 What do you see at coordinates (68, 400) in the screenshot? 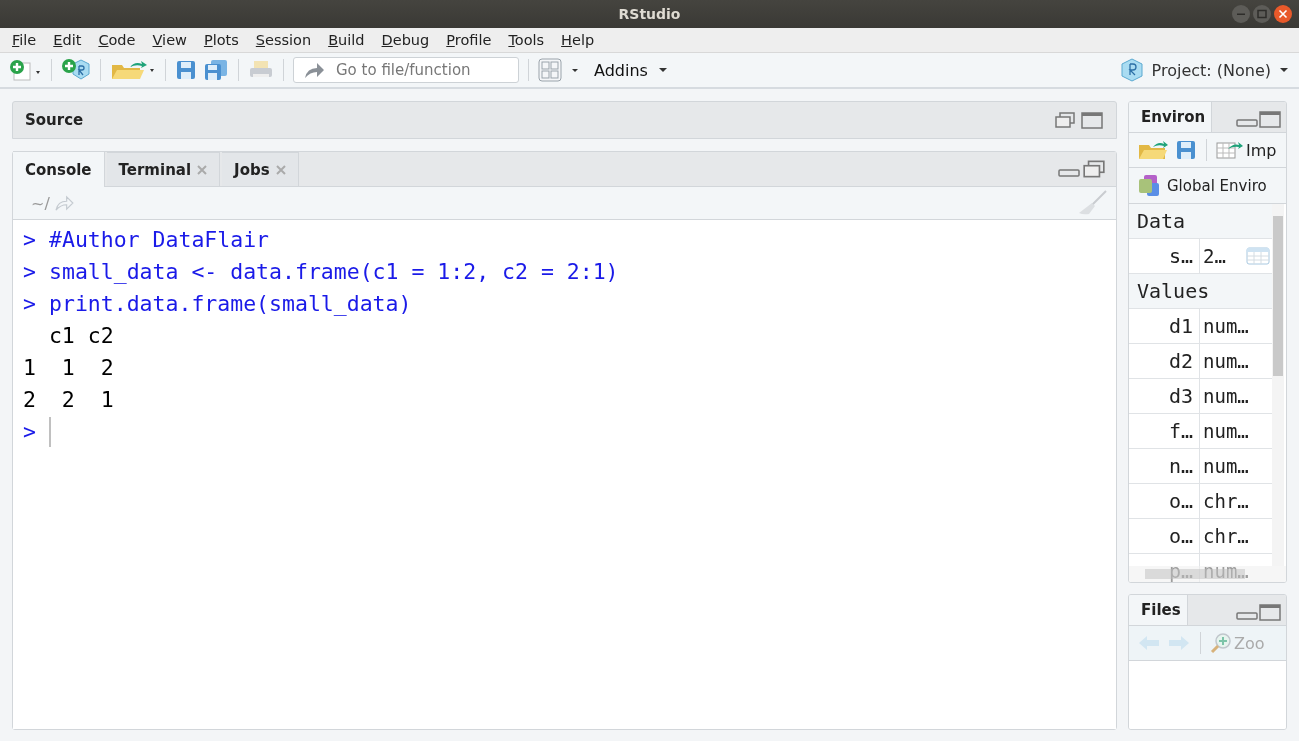
I see `console-output-line: 2 2 1` at bounding box center [68, 400].